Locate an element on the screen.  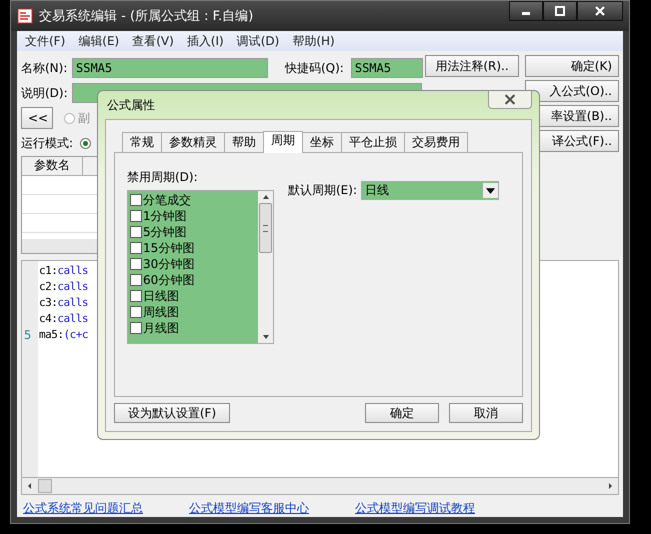
tab: 常规 is located at coordinates (142, 142).